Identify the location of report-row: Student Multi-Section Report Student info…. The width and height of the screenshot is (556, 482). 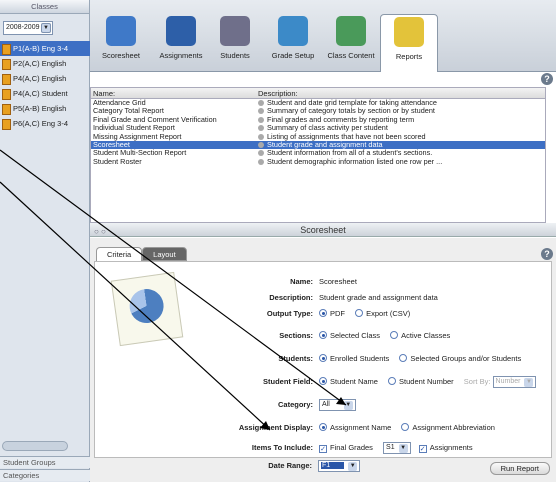
(318, 153).